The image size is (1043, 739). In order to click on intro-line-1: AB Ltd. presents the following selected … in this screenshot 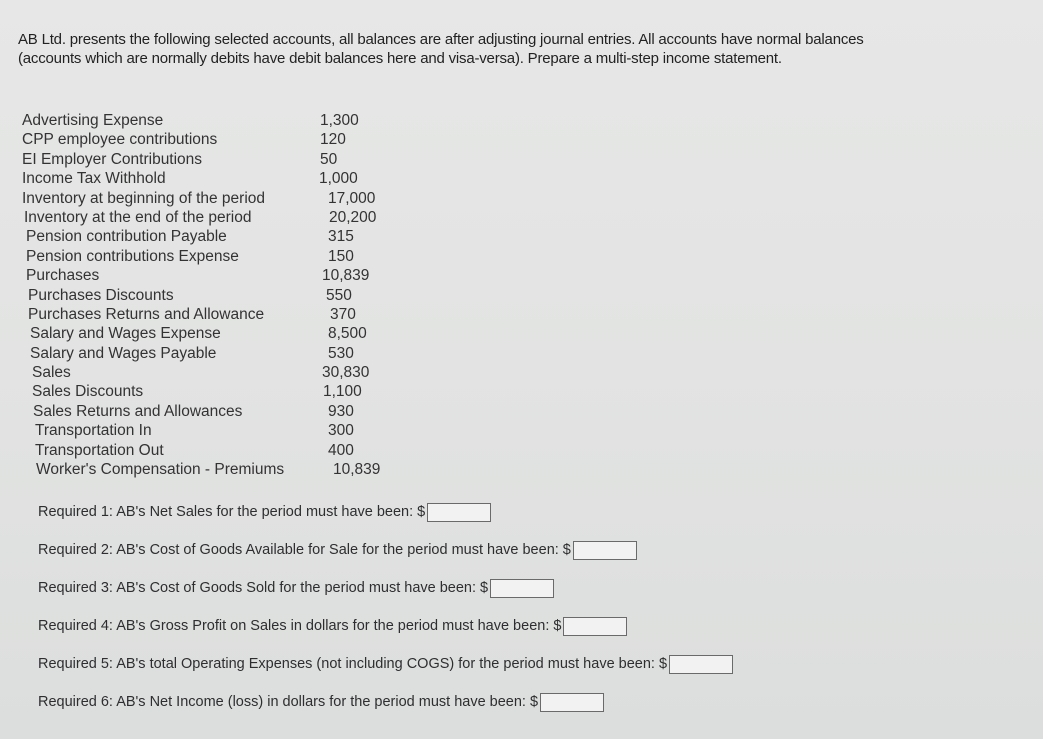, I will do `click(441, 39)`.